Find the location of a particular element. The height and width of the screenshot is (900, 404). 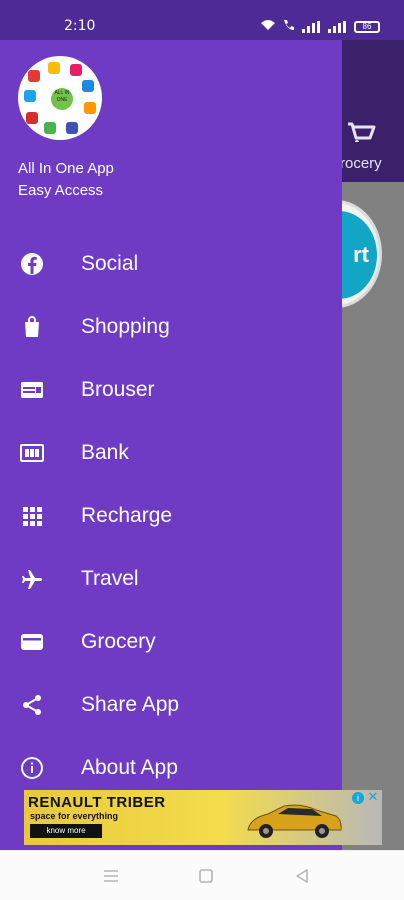

ad-title: RENAULT TRIBER is located at coordinates (97, 802).